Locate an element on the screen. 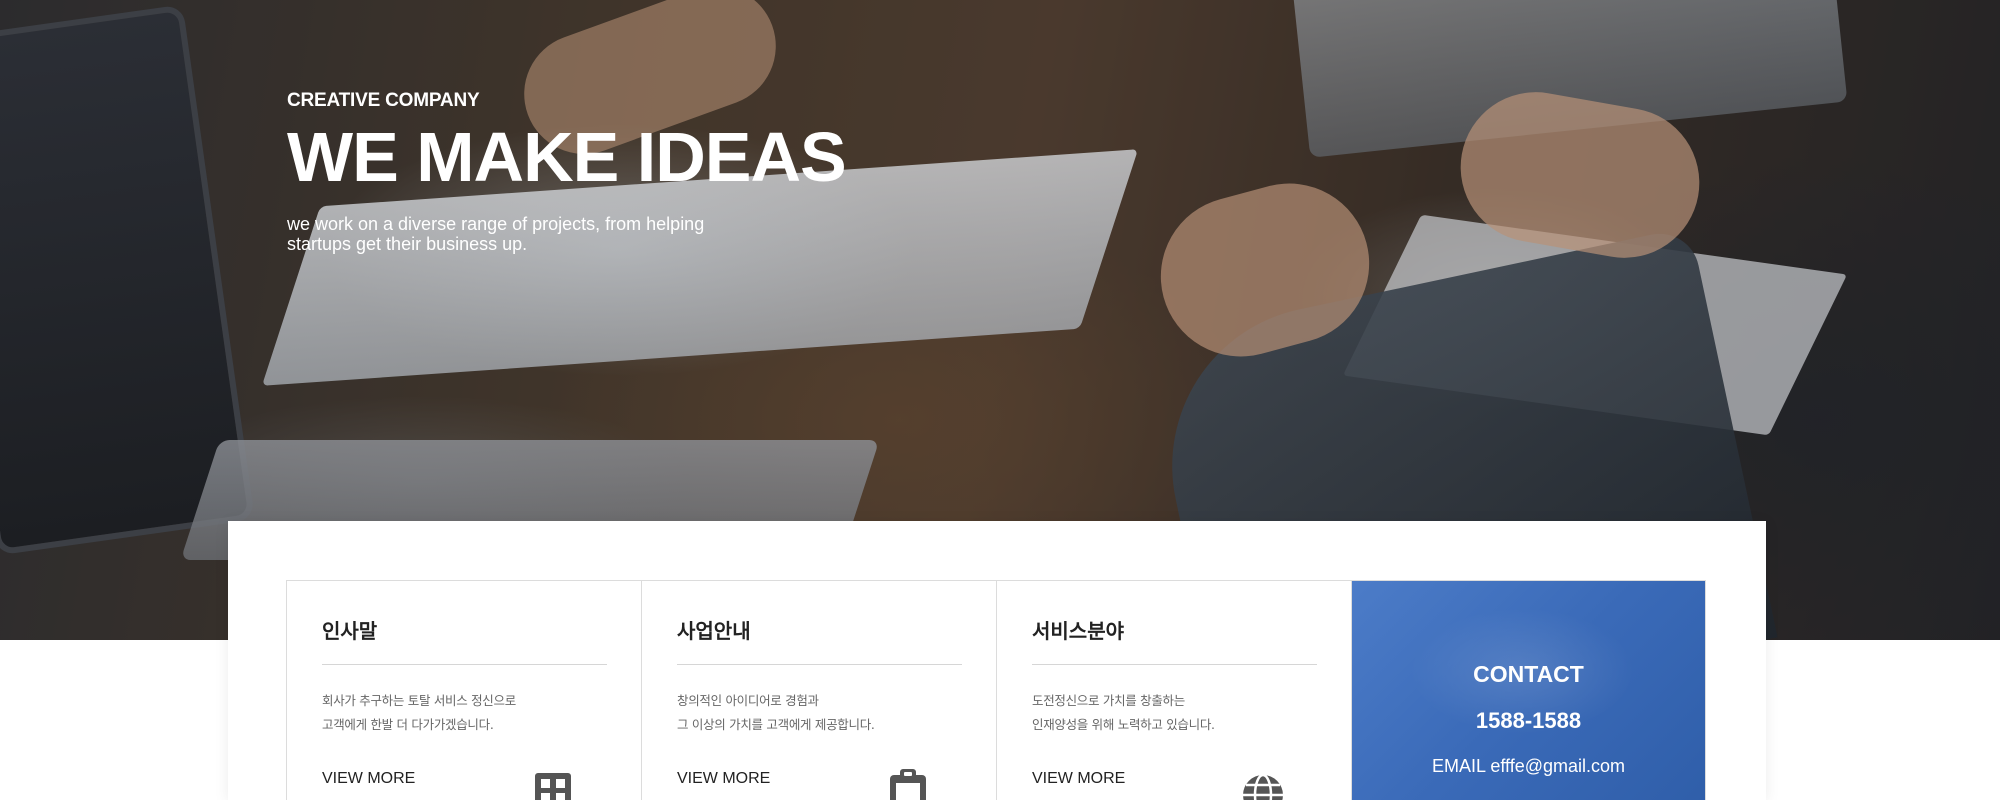 Image resolution: width=2000 pixels, height=800 pixels. card-title: 사업안내 is located at coordinates (714, 631).